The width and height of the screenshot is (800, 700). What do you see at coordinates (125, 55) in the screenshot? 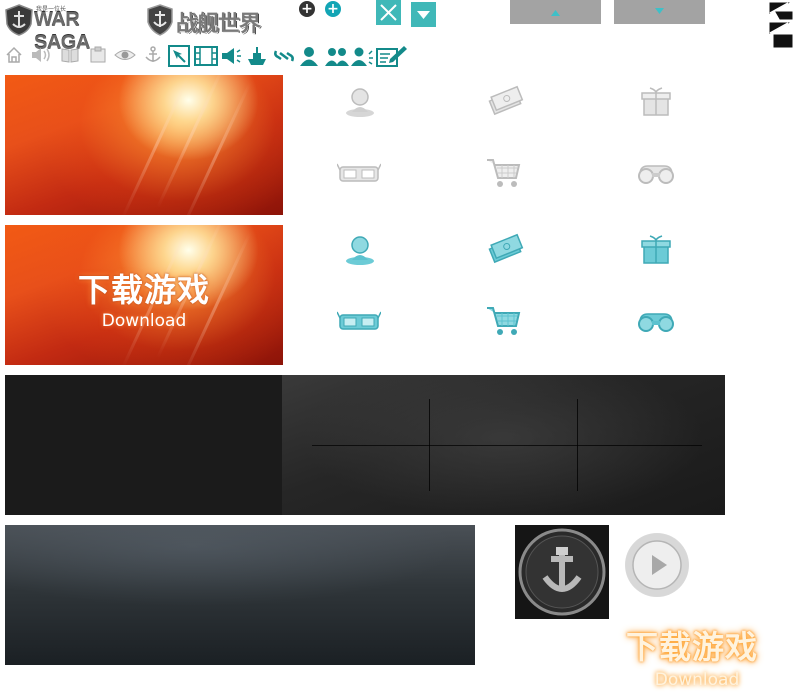
I see `eye-icon` at bounding box center [125, 55].